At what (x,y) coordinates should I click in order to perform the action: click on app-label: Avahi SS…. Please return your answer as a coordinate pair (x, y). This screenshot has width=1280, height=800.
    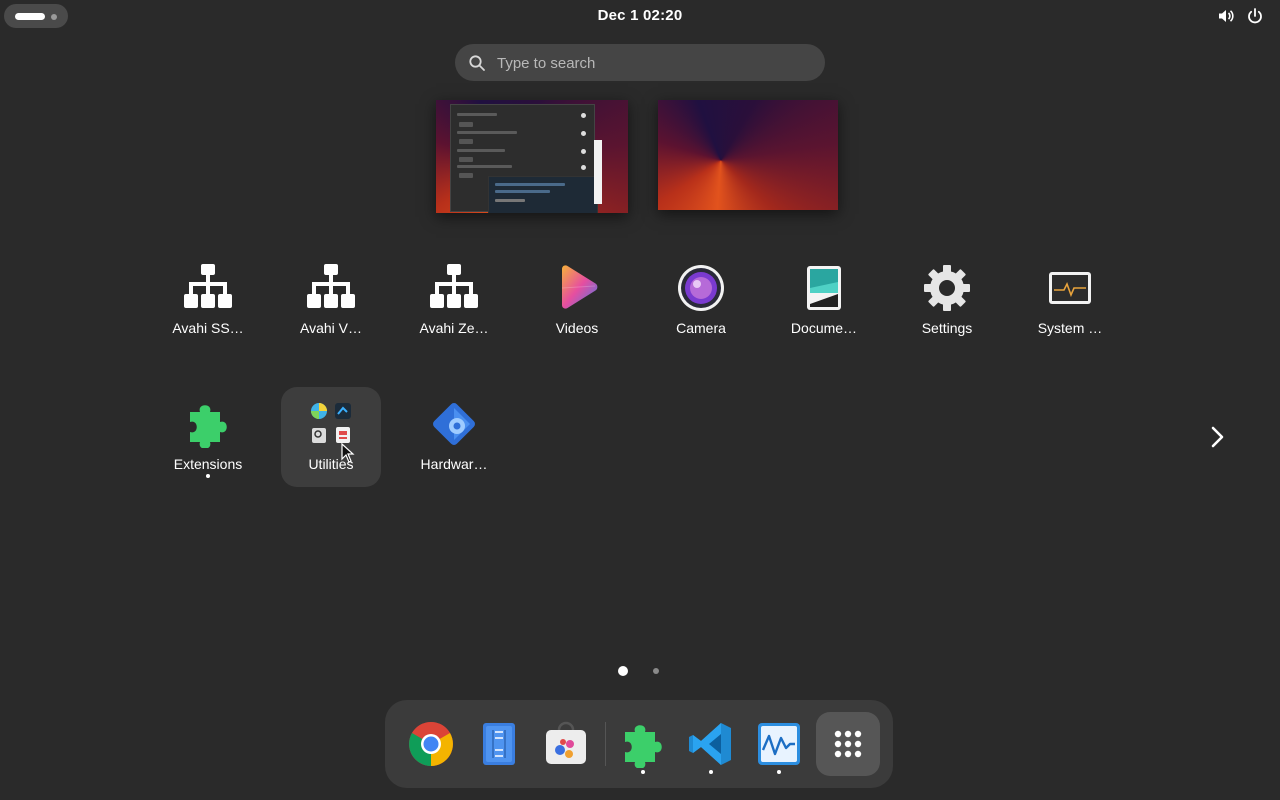
    Looking at the image, I should click on (208, 328).